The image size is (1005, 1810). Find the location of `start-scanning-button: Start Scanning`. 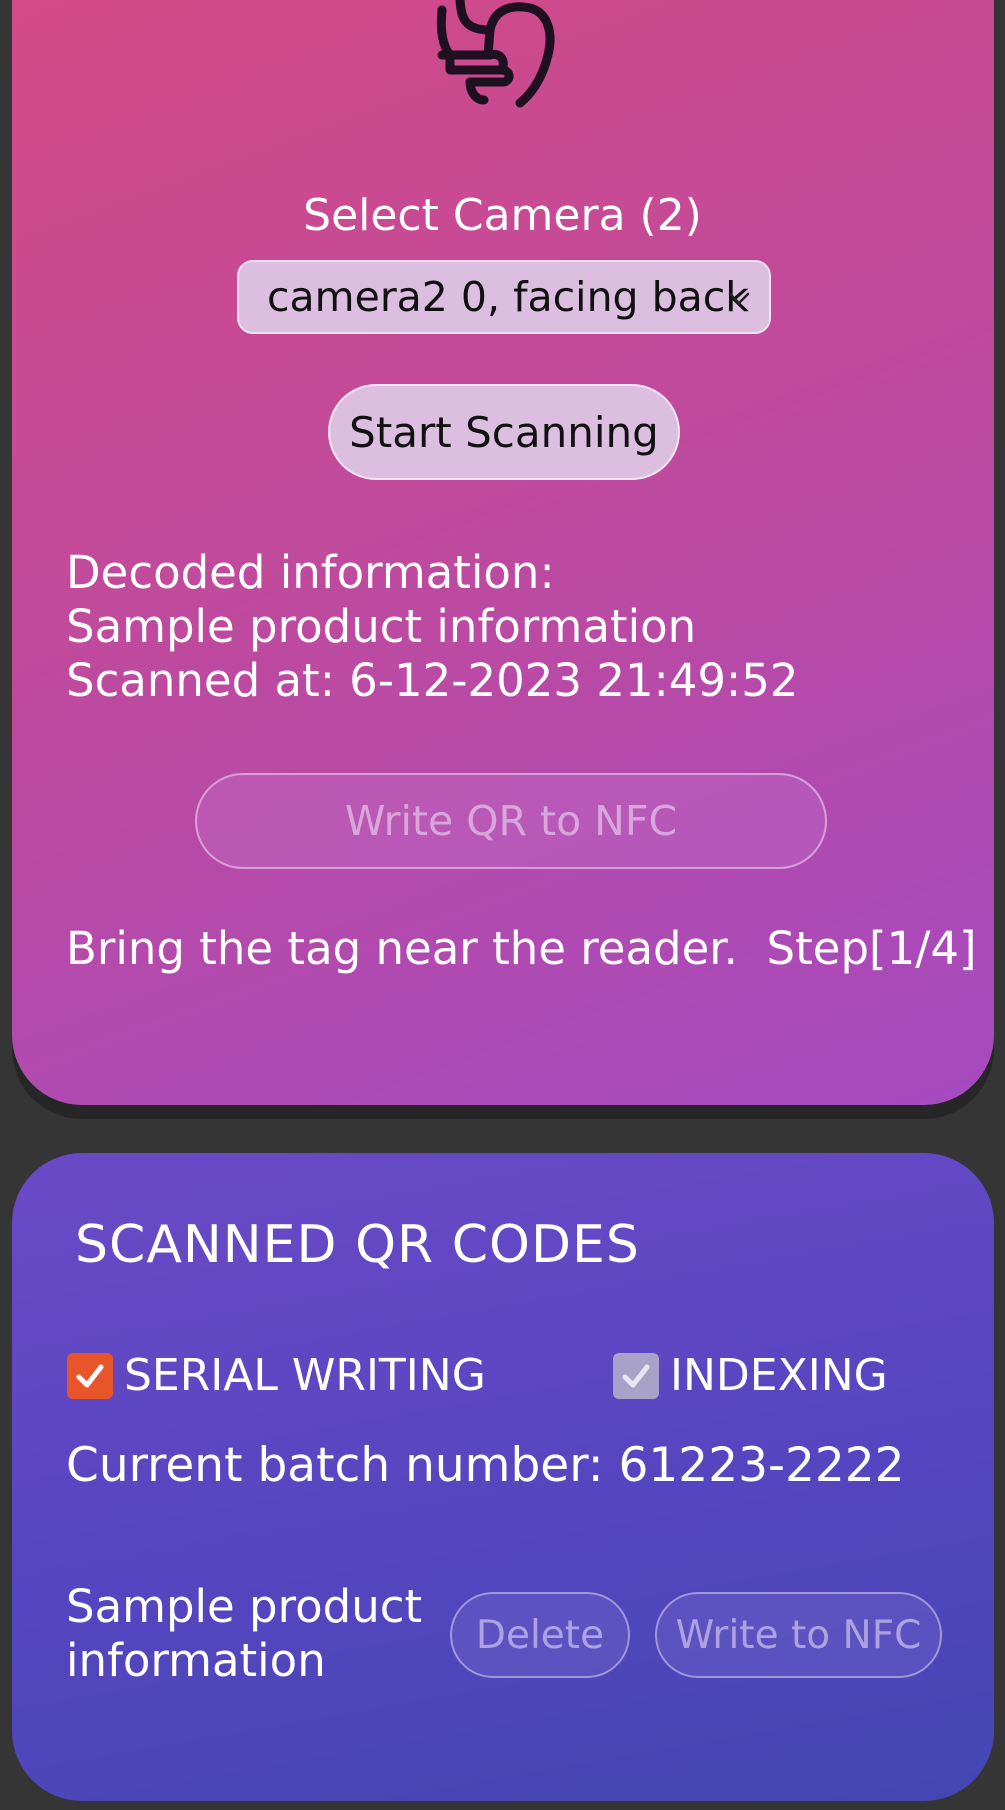

start-scanning-button: Start Scanning is located at coordinates (504, 432).